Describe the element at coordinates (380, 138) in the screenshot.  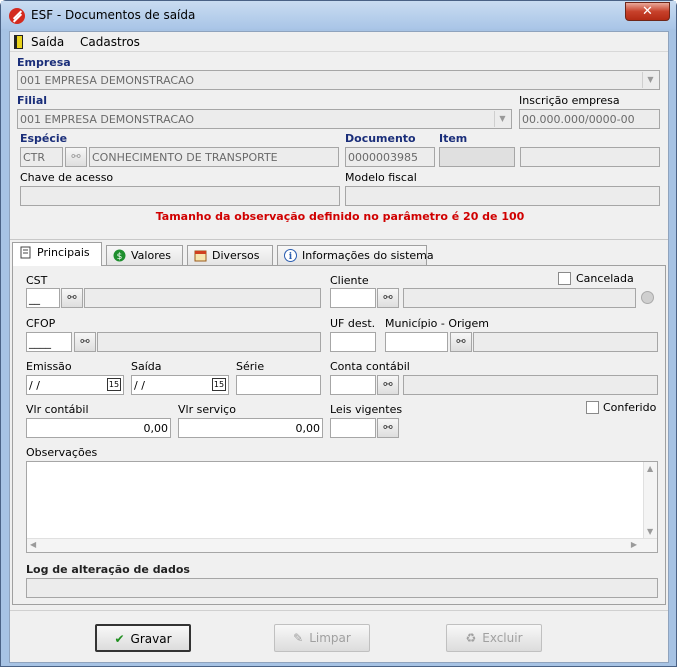
I see `documento-label: Documento` at that location.